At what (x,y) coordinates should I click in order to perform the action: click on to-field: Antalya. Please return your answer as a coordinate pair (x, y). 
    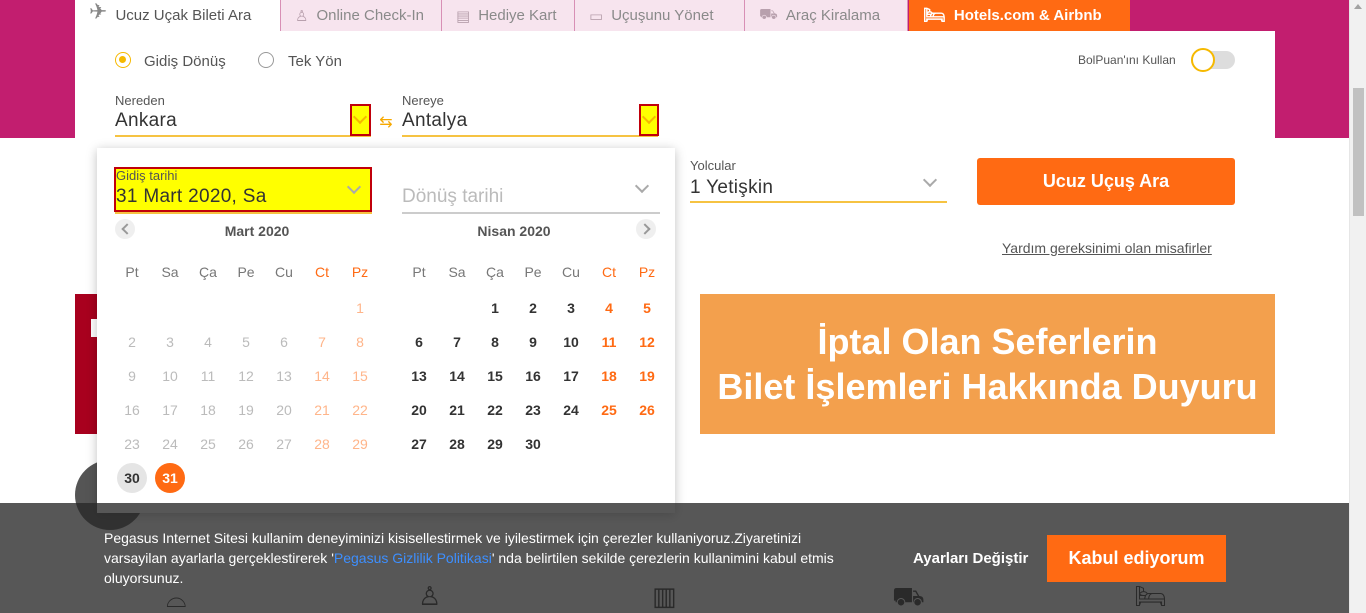
    Looking at the image, I should click on (434, 121).